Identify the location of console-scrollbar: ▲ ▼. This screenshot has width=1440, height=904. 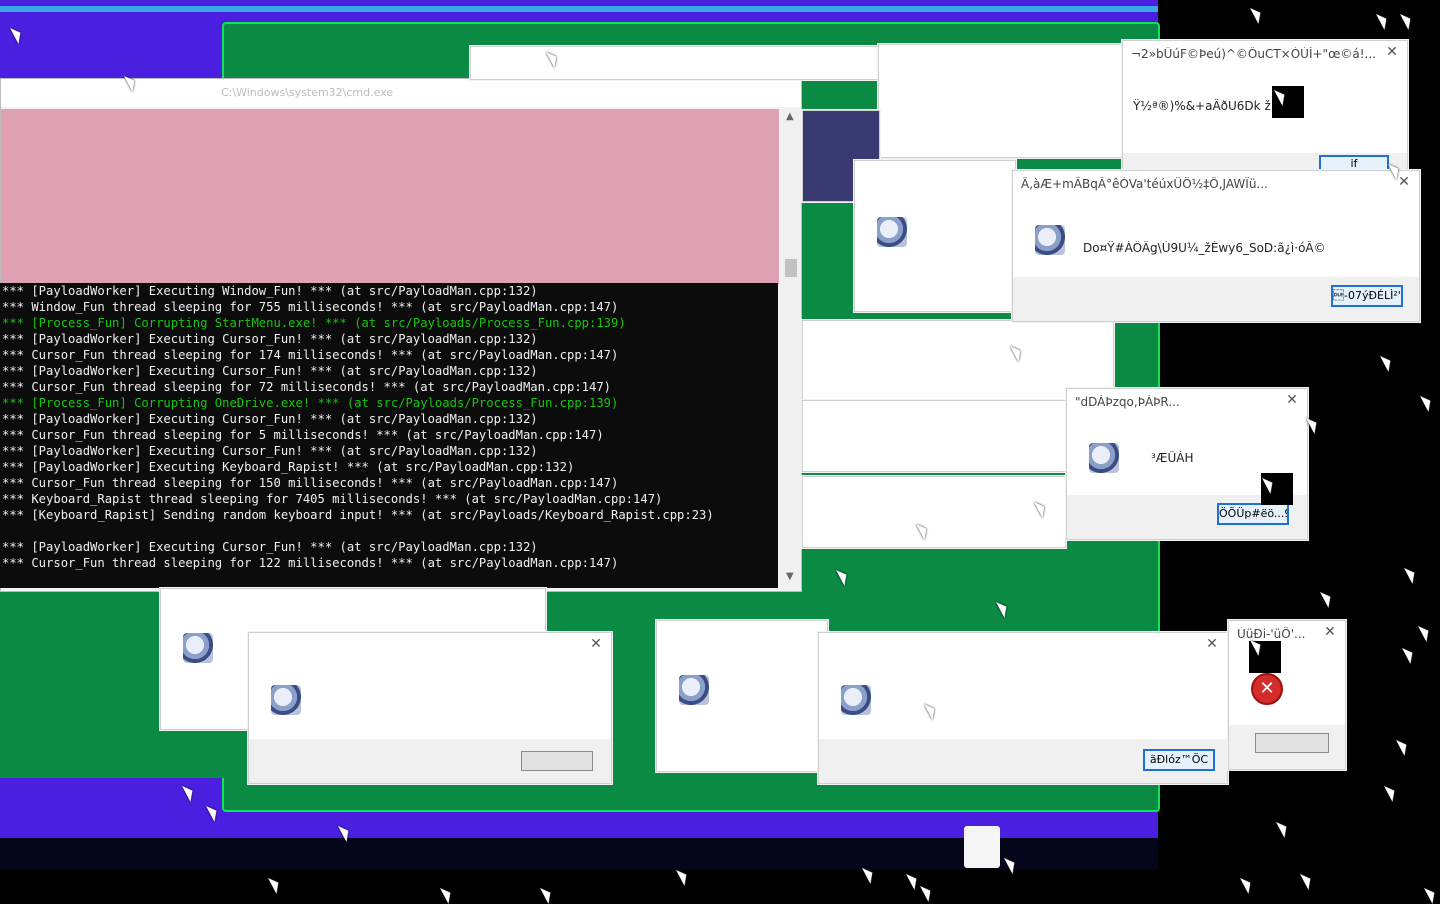
(791, 349).